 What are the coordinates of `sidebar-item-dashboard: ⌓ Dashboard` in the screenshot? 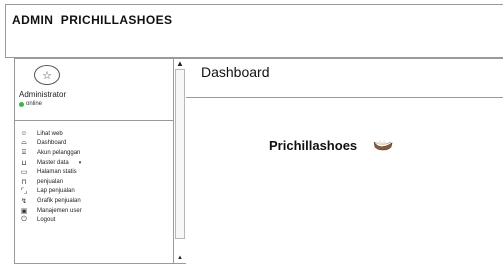 It's located at (94, 144).